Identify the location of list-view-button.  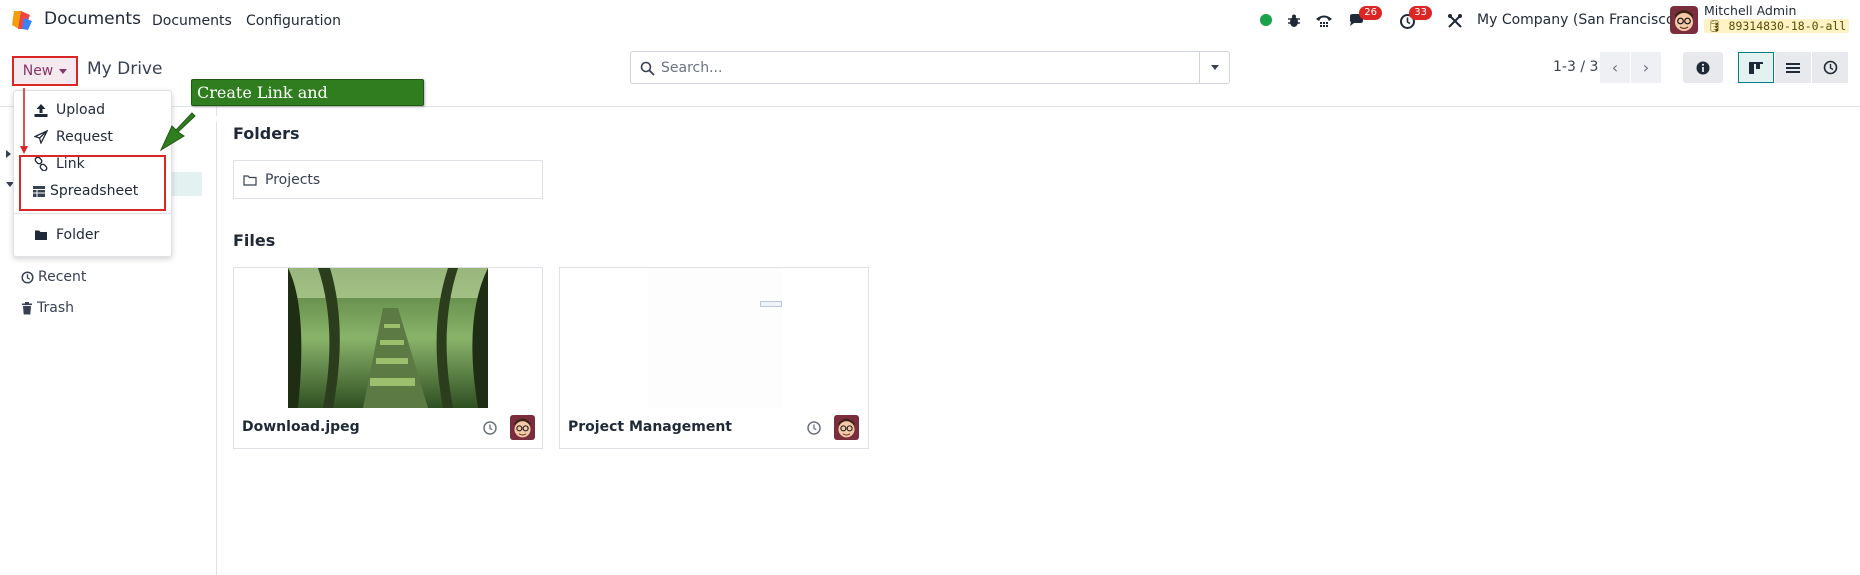
(1793, 67).